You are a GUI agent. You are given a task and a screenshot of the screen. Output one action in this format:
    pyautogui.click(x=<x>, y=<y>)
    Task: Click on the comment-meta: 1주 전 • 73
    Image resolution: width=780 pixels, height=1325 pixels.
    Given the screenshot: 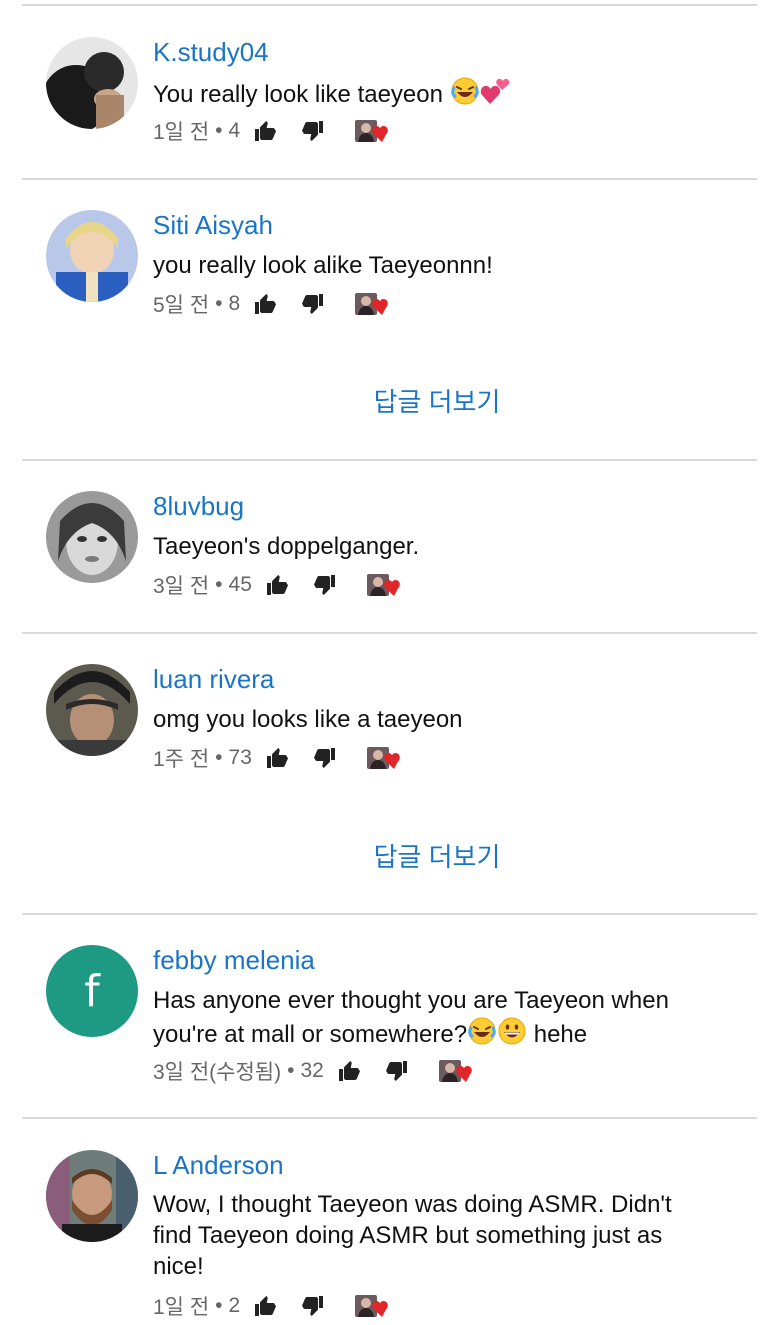 What is the action you would take?
    pyautogui.click(x=278, y=758)
    